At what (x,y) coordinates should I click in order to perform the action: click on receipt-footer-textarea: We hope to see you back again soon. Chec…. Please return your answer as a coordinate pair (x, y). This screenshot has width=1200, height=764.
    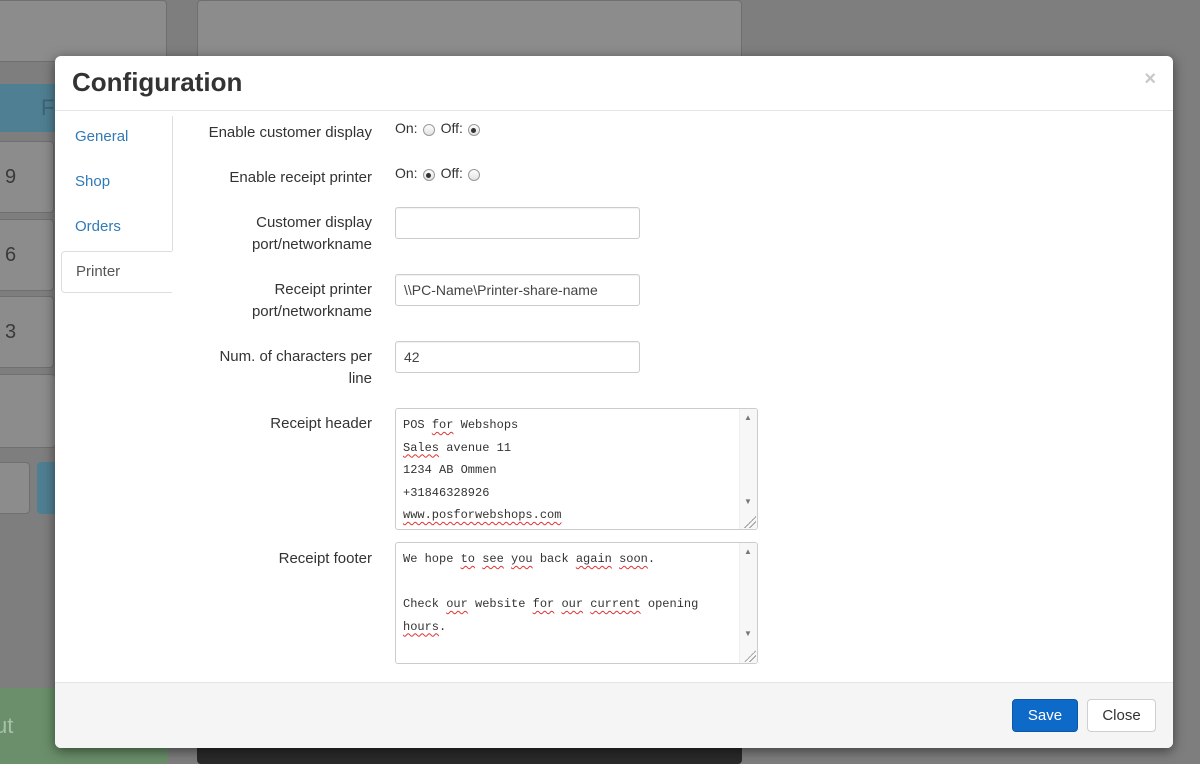
    Looking at the image, I should click on (576, 603).